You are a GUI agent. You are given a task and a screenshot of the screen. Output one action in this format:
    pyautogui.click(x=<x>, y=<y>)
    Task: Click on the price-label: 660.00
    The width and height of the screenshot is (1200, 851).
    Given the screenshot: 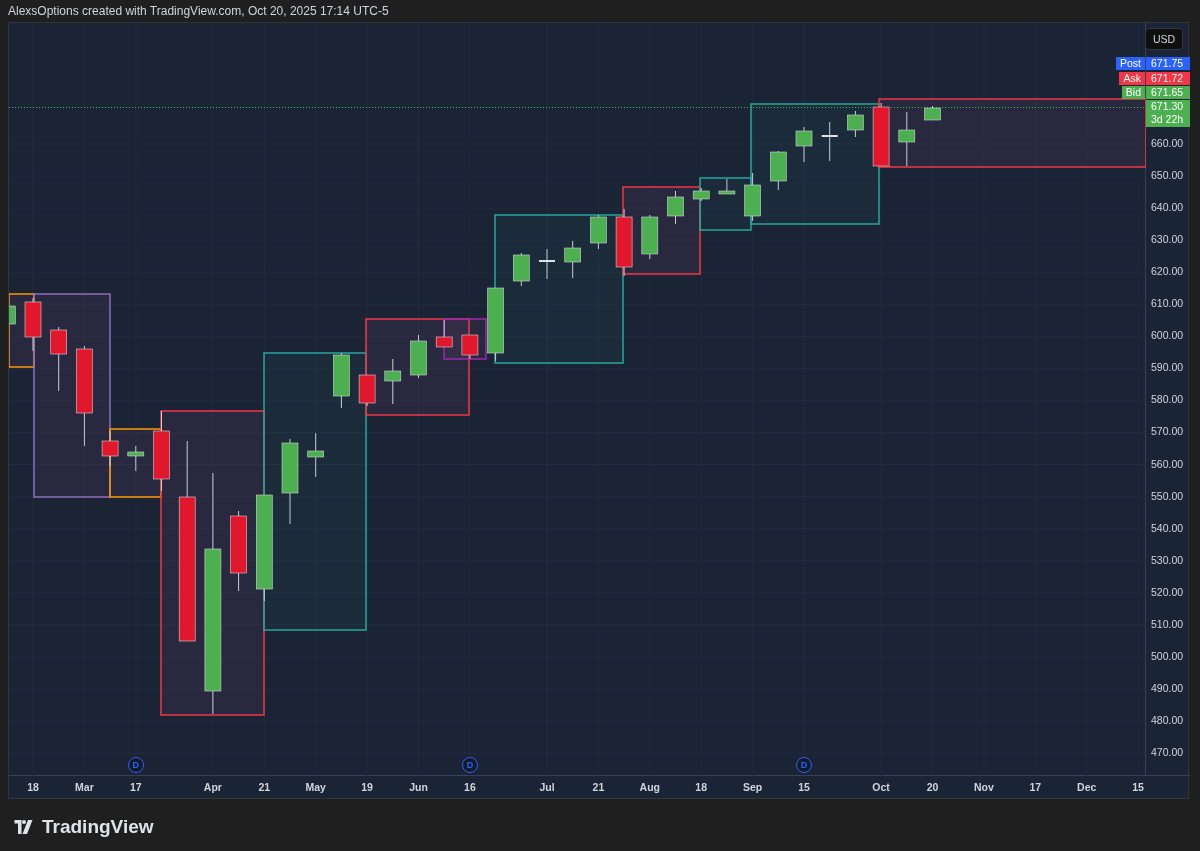 What is the action you would take?
    pyautogui.click(x=1167, y=143)
    